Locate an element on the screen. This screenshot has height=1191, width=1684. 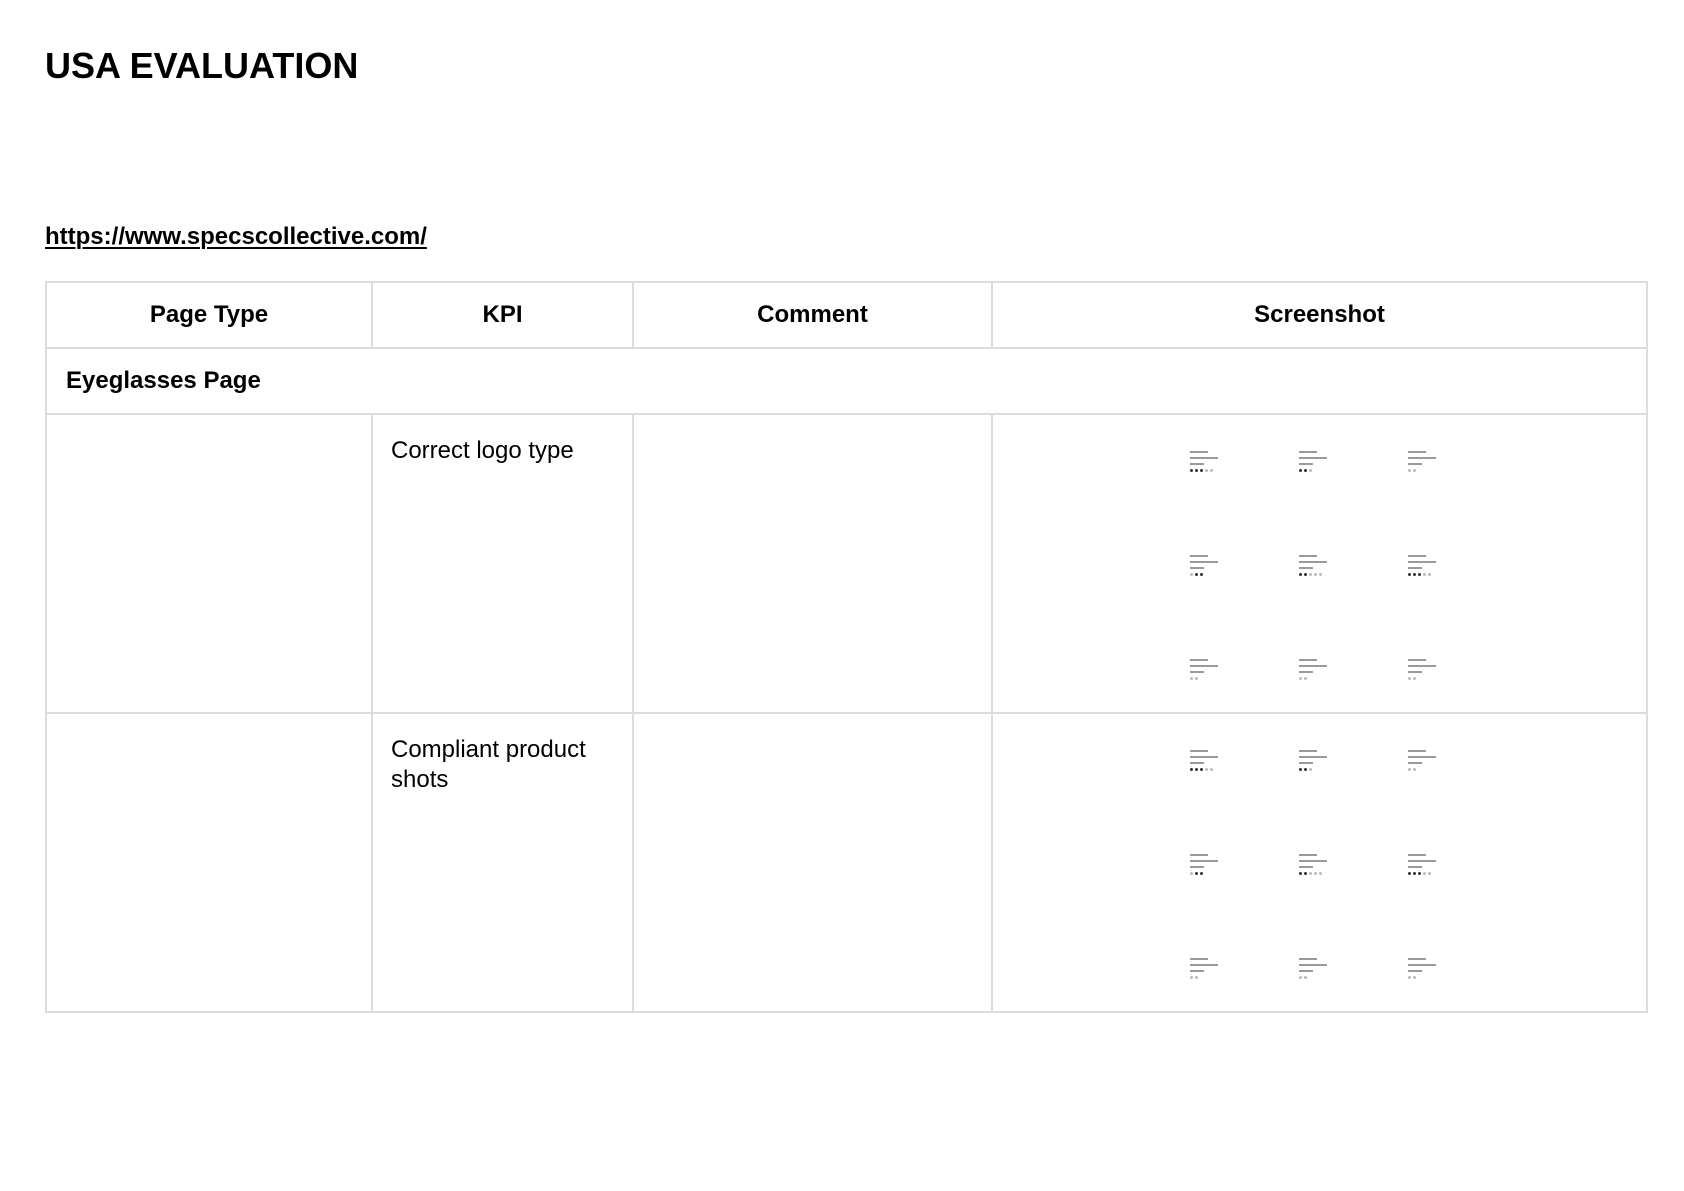
header-kpi: KPI is located at coordinates (502, 315).